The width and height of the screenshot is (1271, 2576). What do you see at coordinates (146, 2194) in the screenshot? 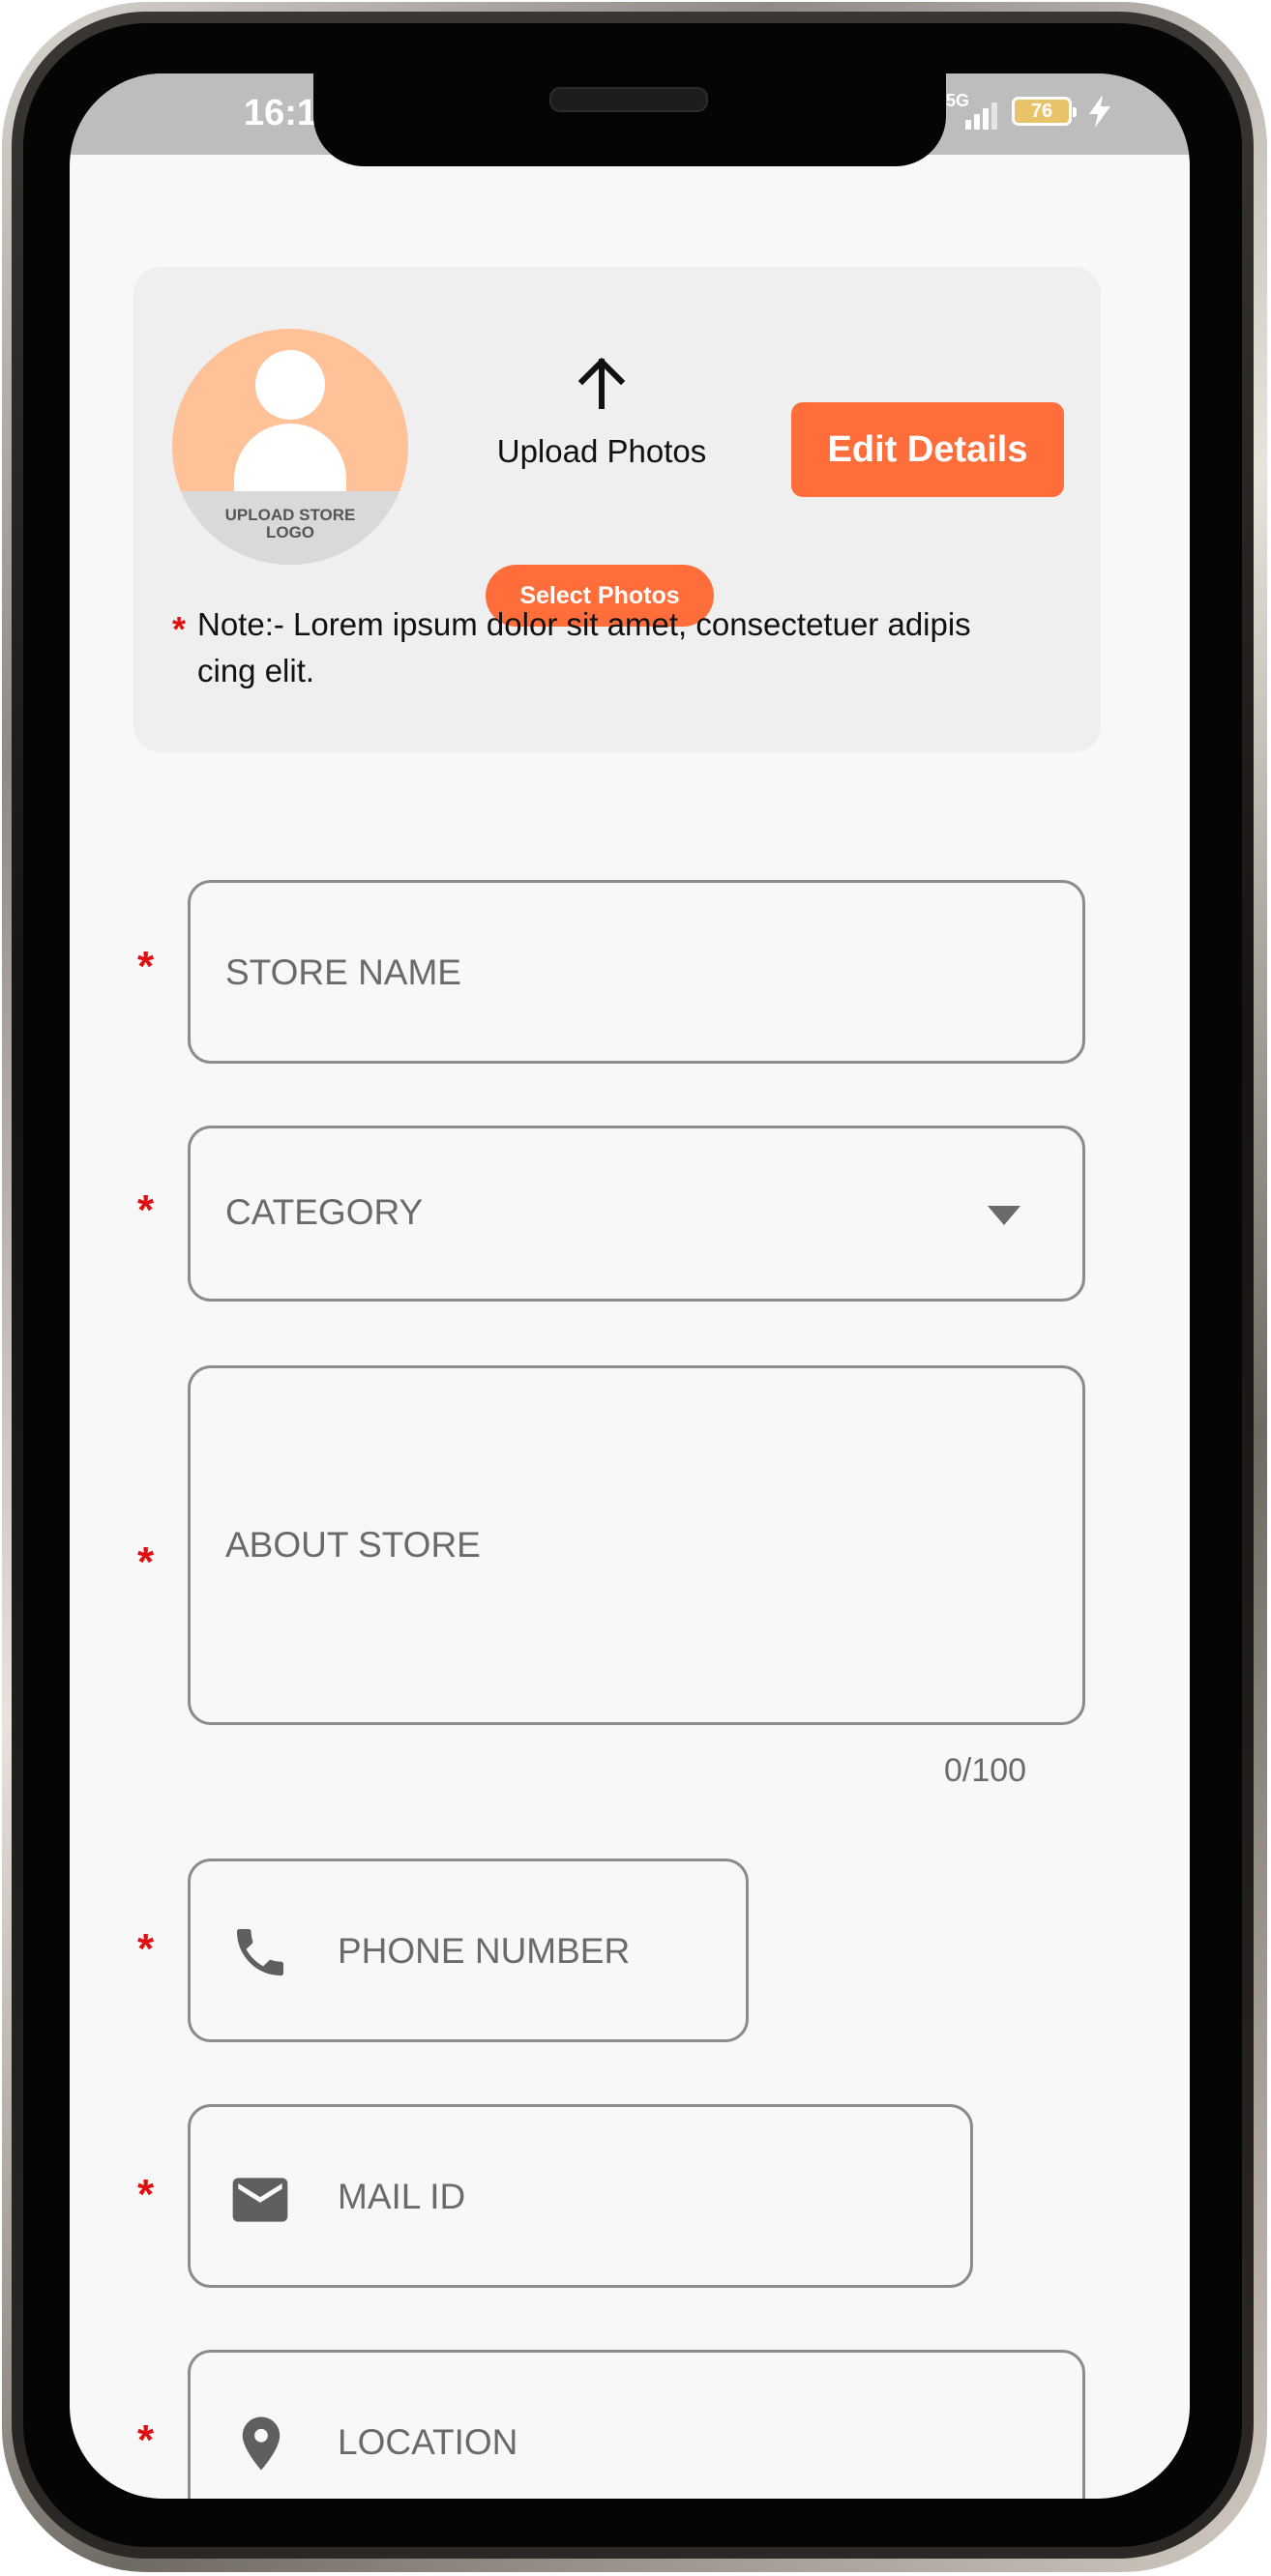
I see `mail-required-mark: *` at bounding box center [146, 2194].